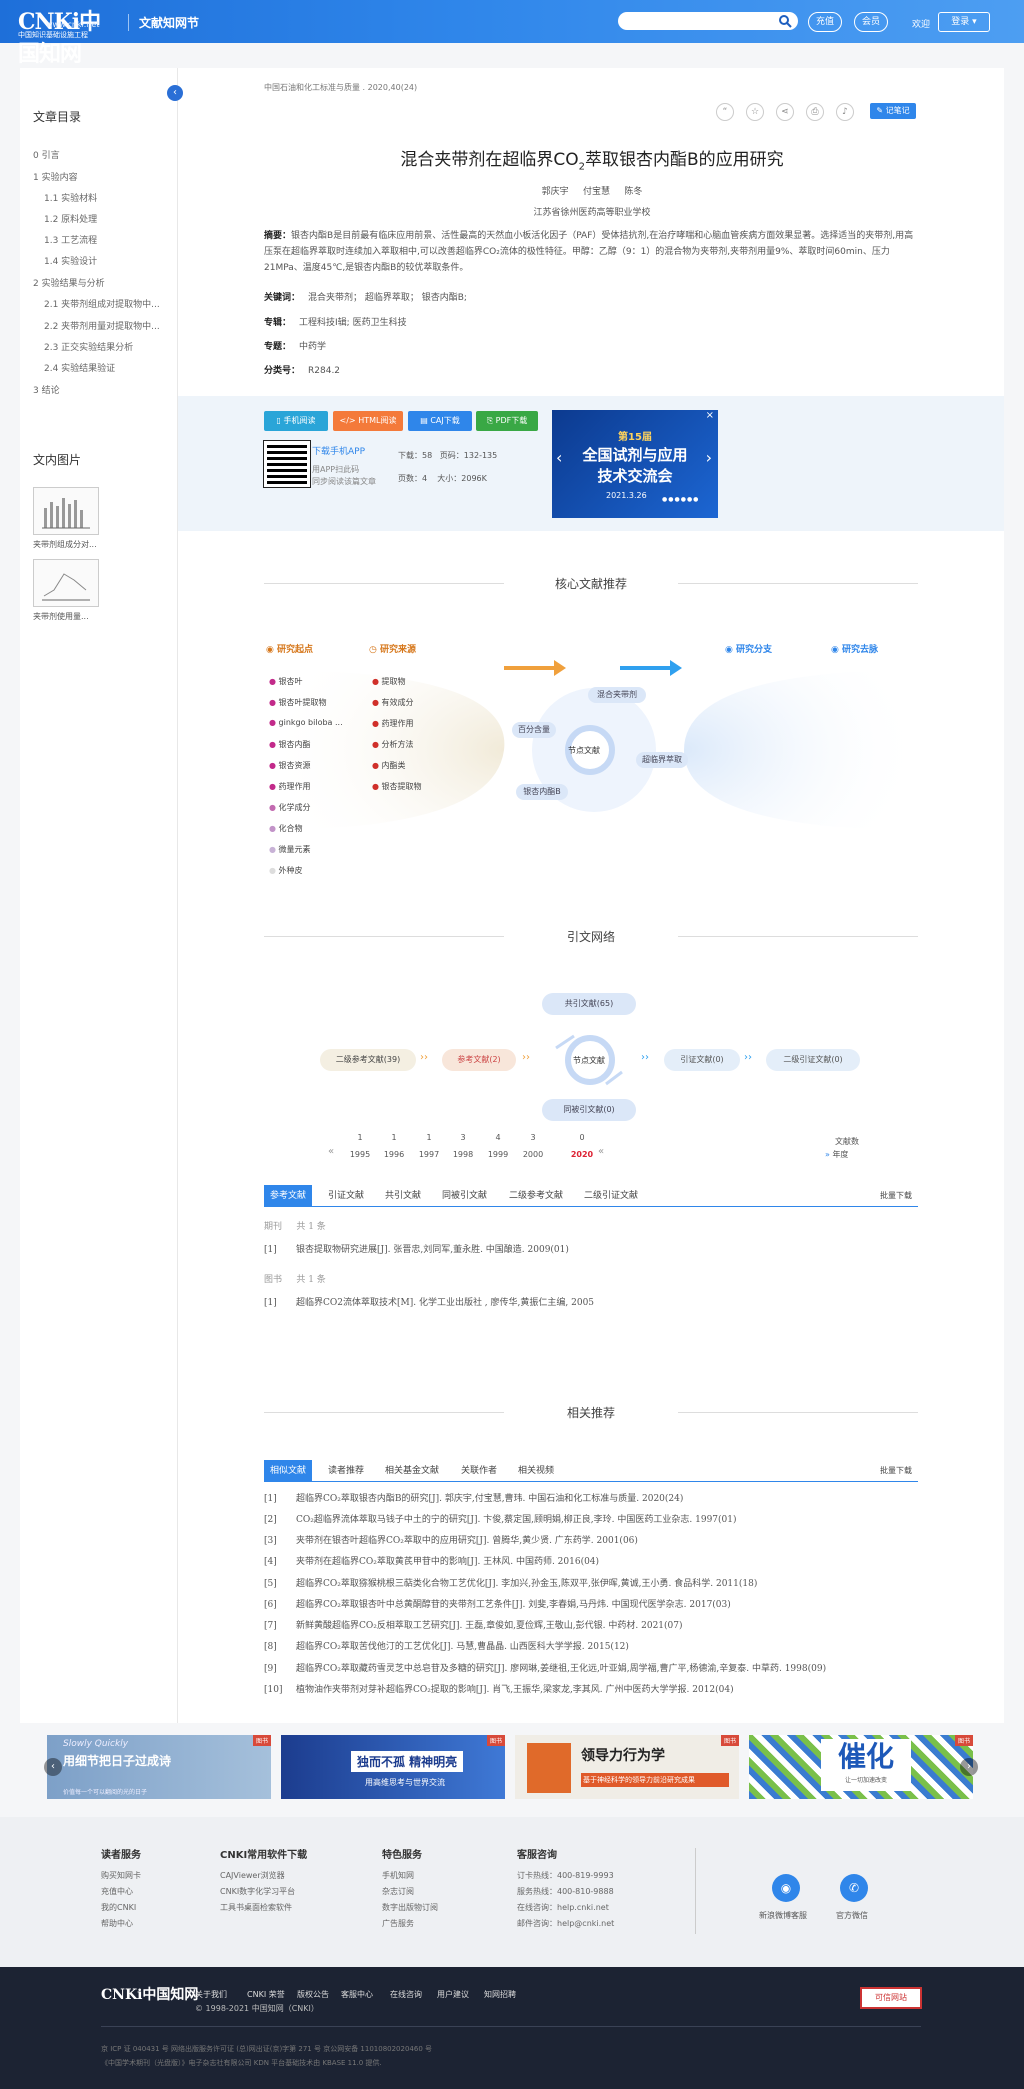  Describe the element at coordinates (891, 1998) in the screenshot. I see `trusted-site-badge: 可信网站` at that location.